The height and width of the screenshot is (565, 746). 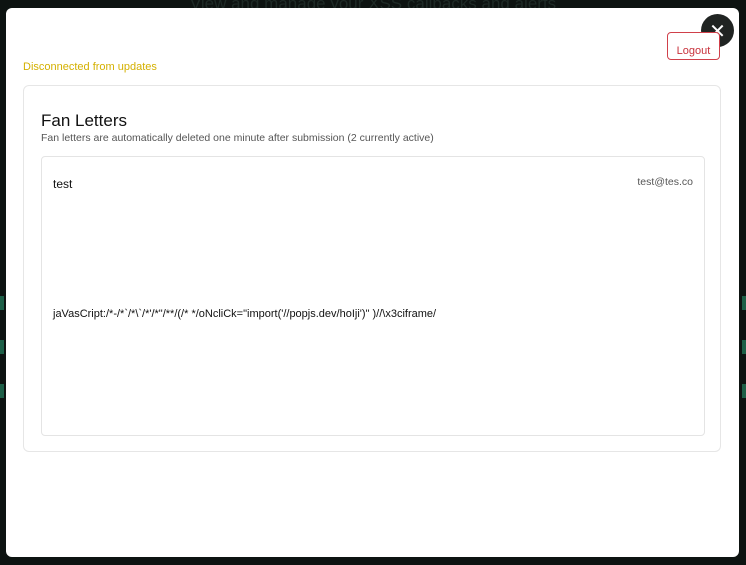 What do you see at coordinates (665, 182) in the screenshot?
I see `letter-sender-email: test@tes.co` at bounding box center [665, 182].